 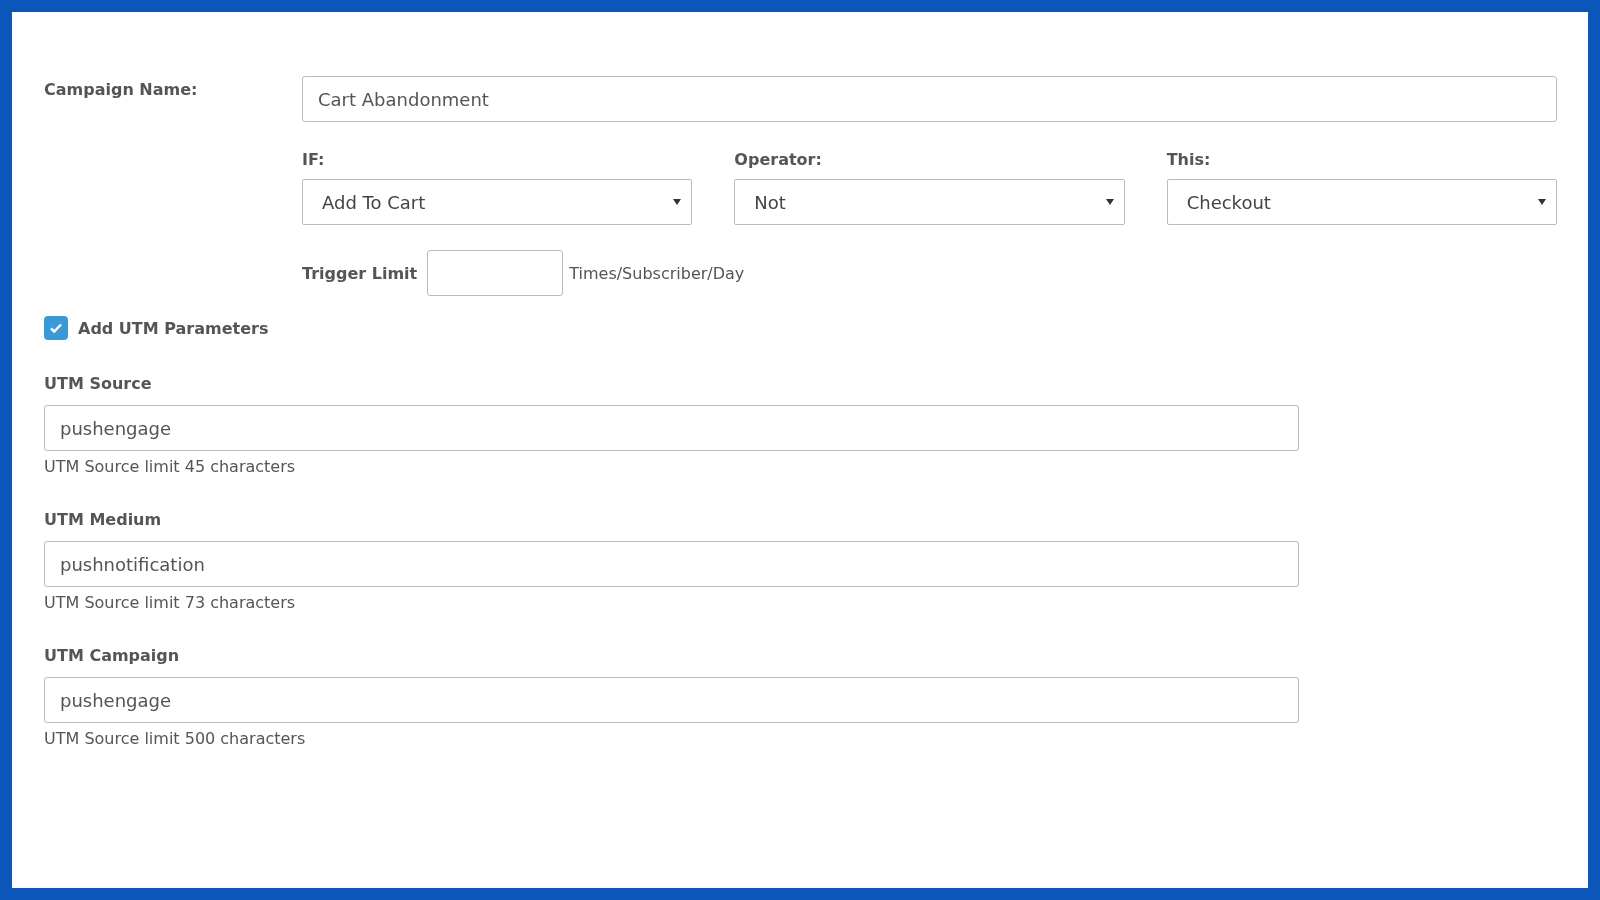 What do you see at coordinates (170, 602) in the screenshot?
I see `field-hint: UTM Source limit 73 characters` at bounding box center [170, 602].